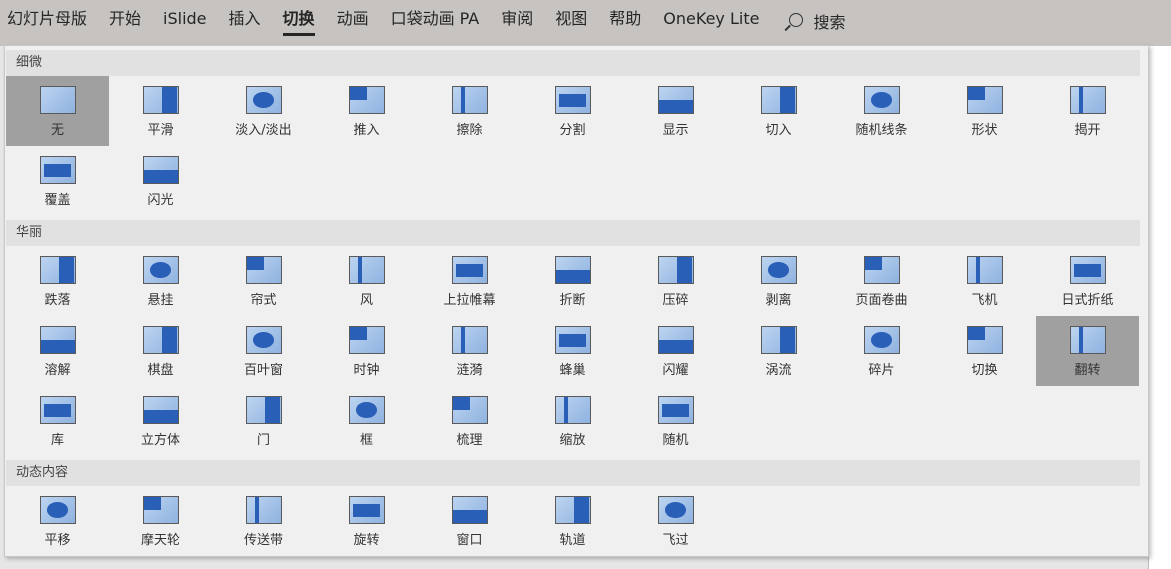 The width and height of the screenshot is (1171, 569). Describe the element at coordinates (366, 510) in the screenshot. I see `rotate-icon` at that location.